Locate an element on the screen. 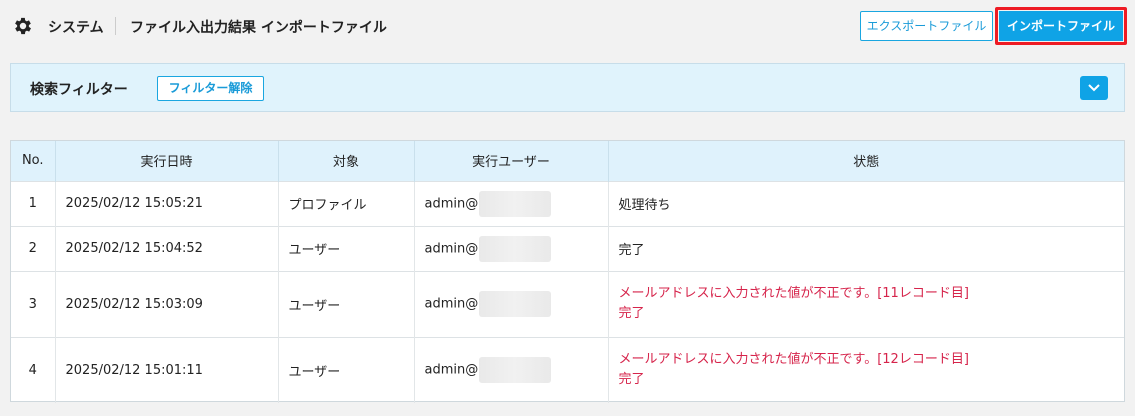 The height and width of the screenshot is (416, 1135). cell-status: 完了 is located at coordinates (866, 248).